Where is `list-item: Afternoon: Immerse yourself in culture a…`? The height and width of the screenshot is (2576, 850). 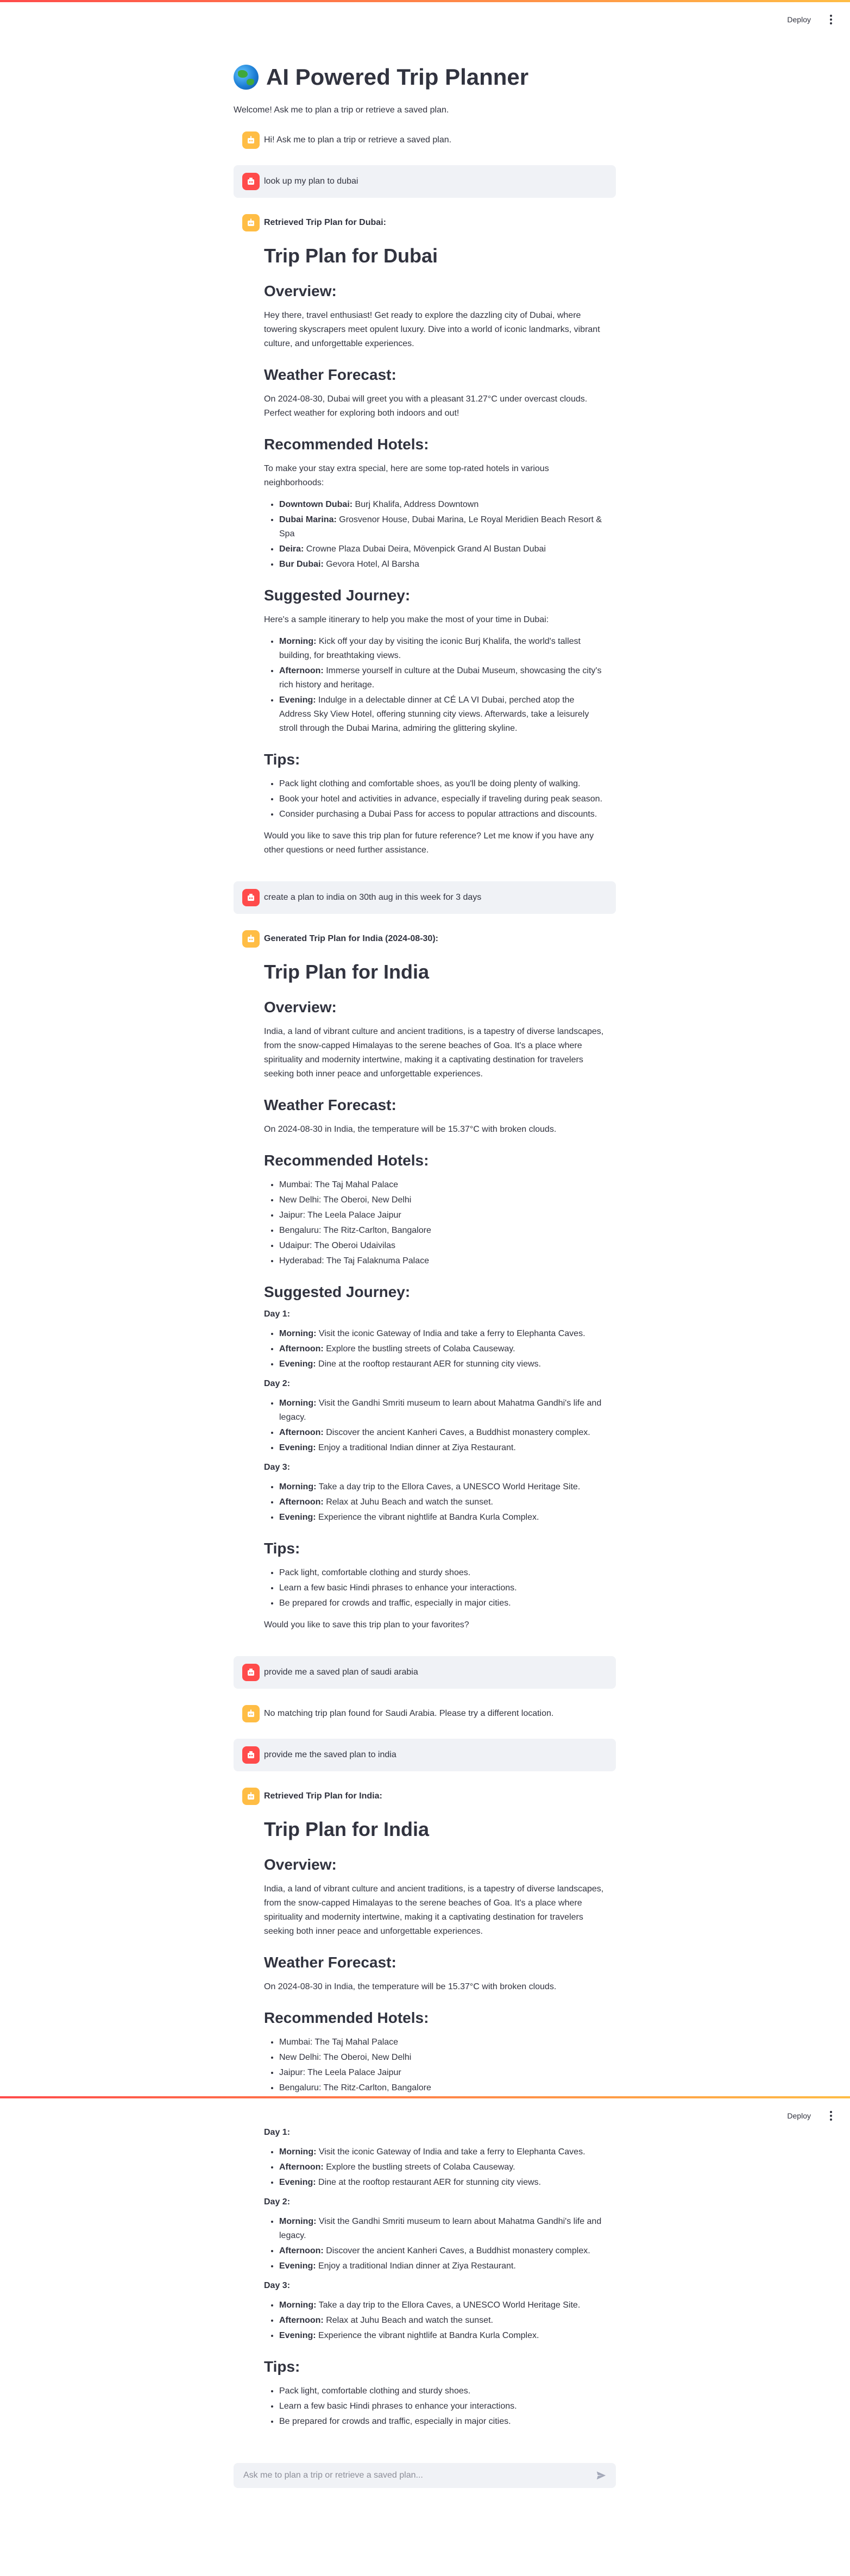
list-item: Afternoon: Immerse yourself in culture a… is located at coordinates (443, 678).